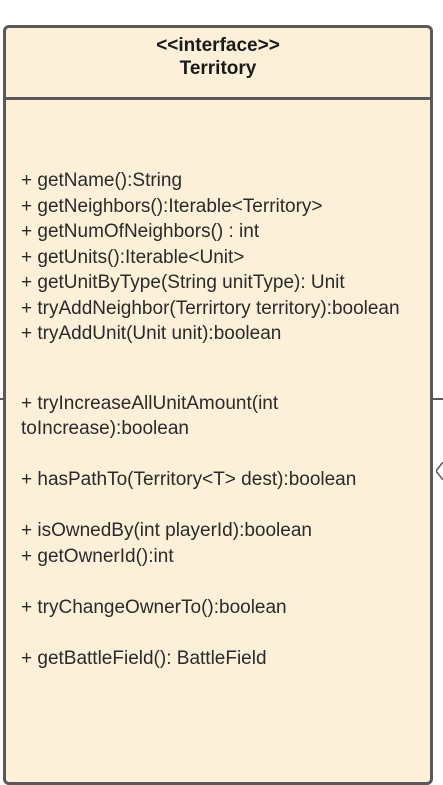 This screenshot has width=443, height=785. I want to click on method-try-add-unit: + tryAddUnit(Unit unit):boolean, so click(151, 333).